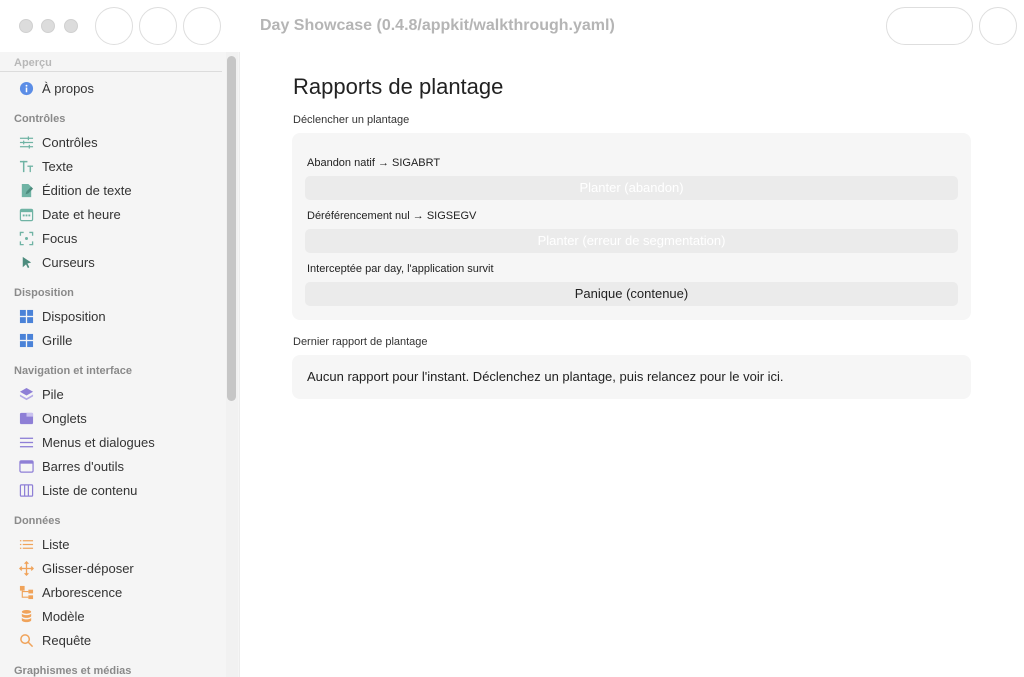 This screenshot has width=1024, height=677. Describe the element at coordinates (58, 166) in the screenshot. I see `sidebar-item-label: Texte` at that location.